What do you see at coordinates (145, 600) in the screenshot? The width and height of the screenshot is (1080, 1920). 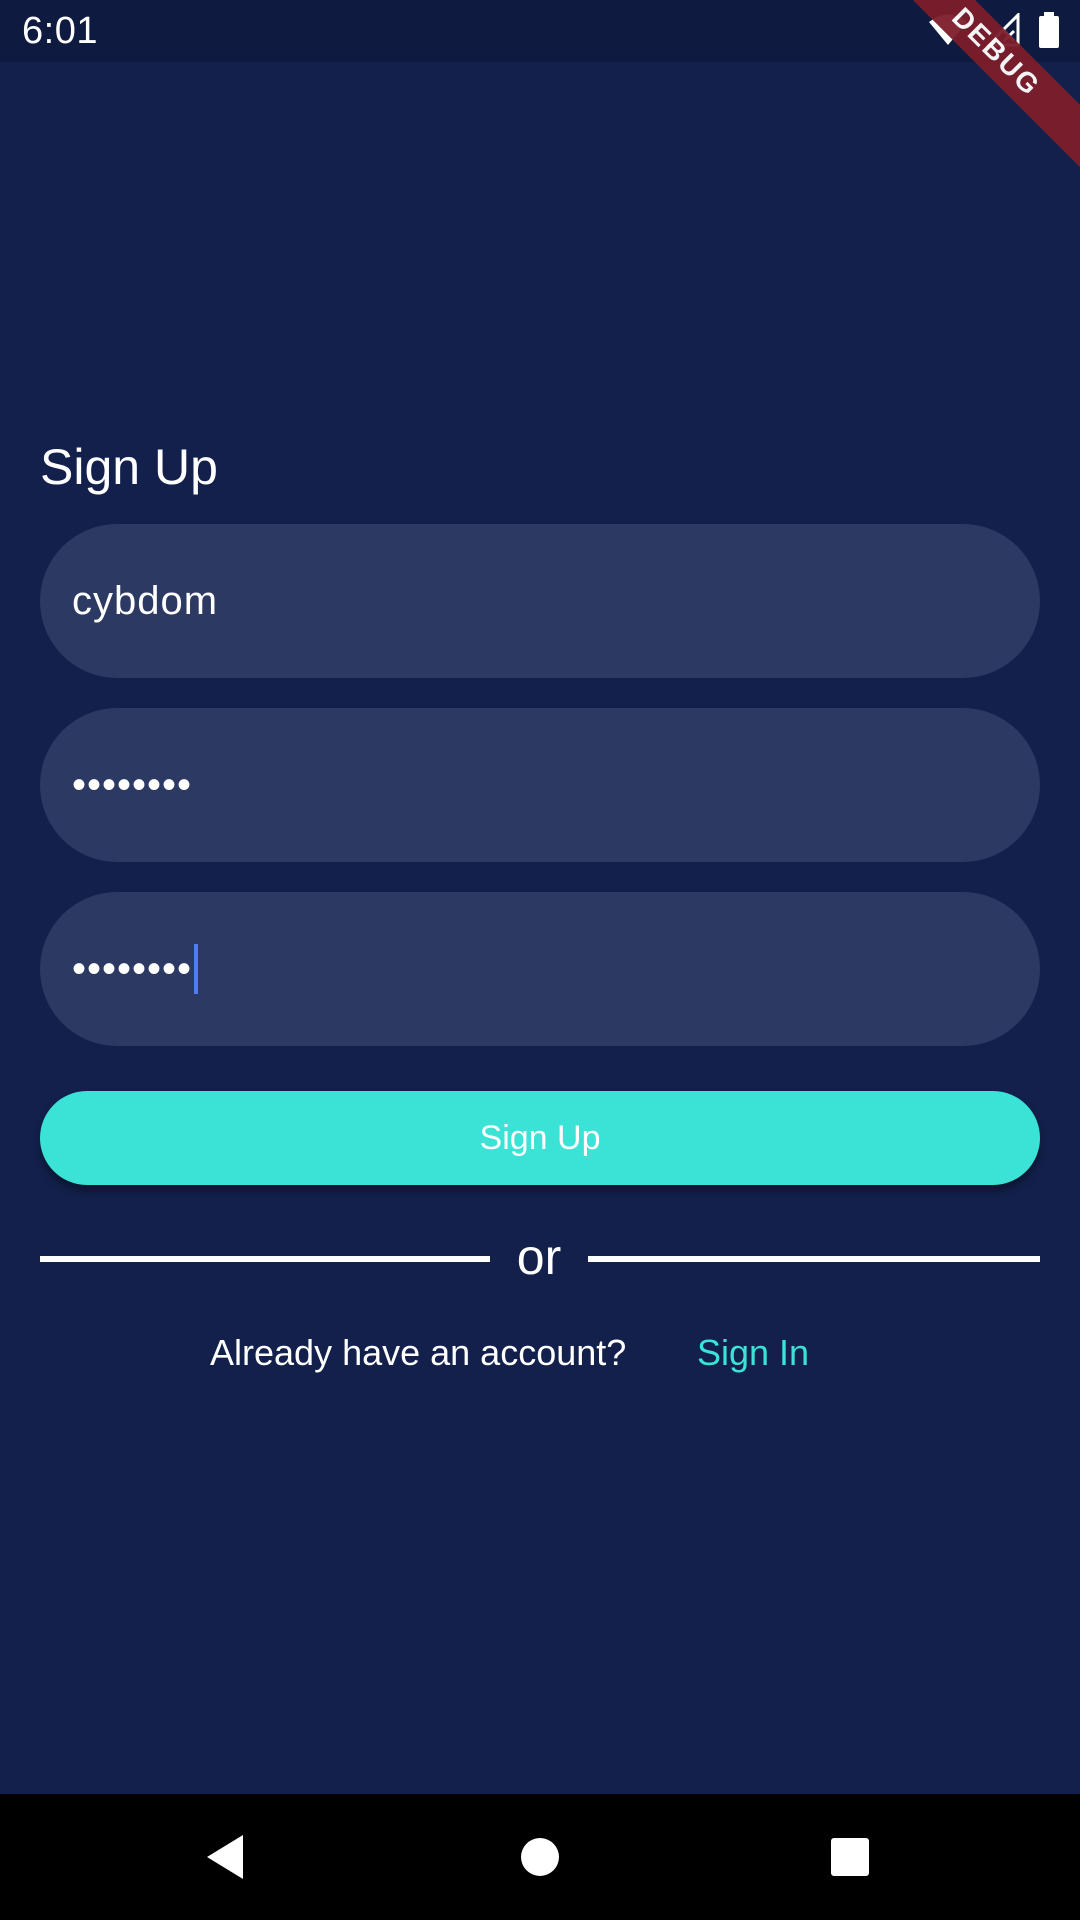 I see `username-value: cybdom` at bounding box center [145, 600].